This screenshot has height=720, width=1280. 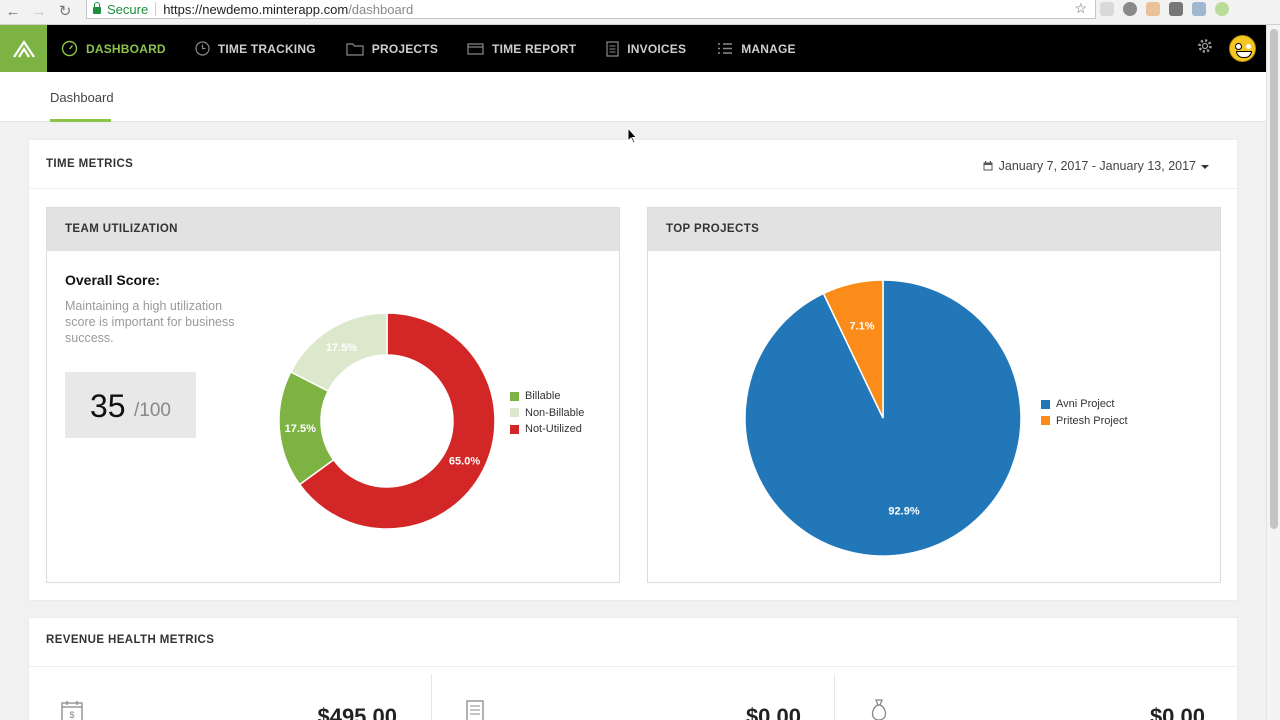 I want to click on nav-invoices: INVOICES, so click(x=646, y=48).